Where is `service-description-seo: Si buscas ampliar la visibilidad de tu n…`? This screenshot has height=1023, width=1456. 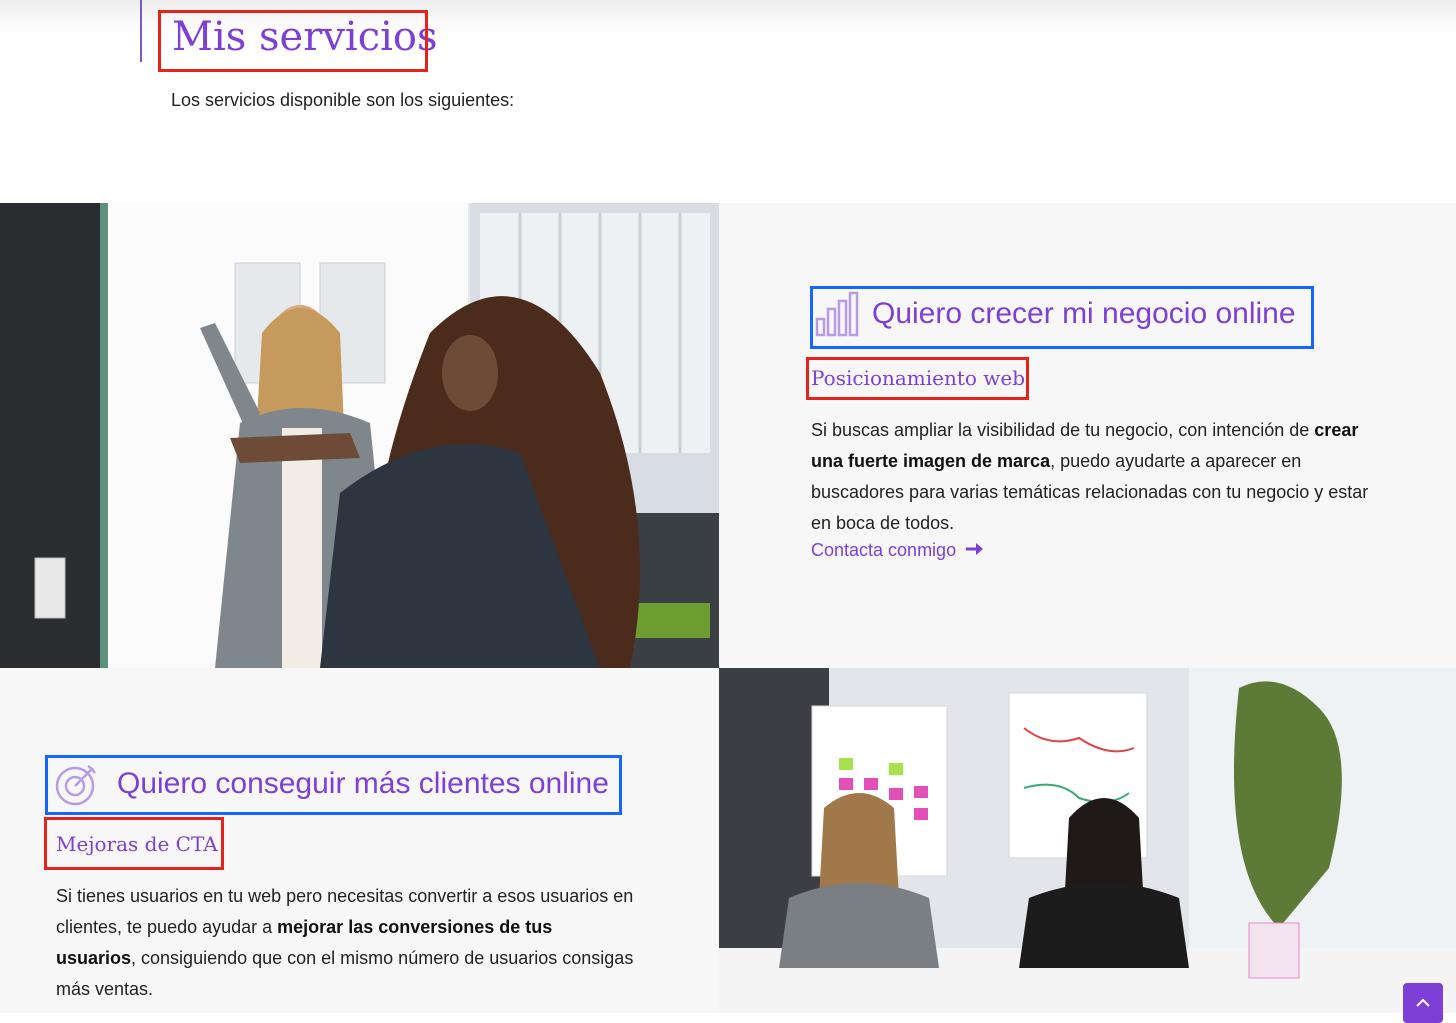 service-description-seo: Si buscas ampliar la visibilidad de tu n… is located at coordinates (1101, 477).